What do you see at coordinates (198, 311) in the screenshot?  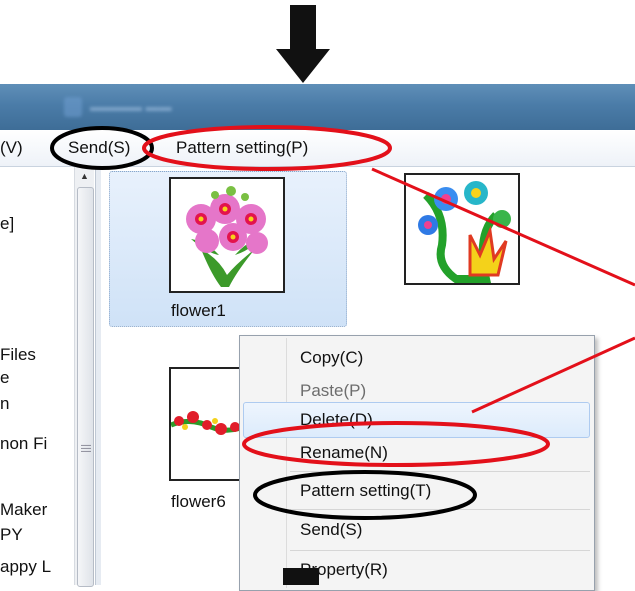 I see `file-label-flower1: flower1` at bounding box center [198, 311].